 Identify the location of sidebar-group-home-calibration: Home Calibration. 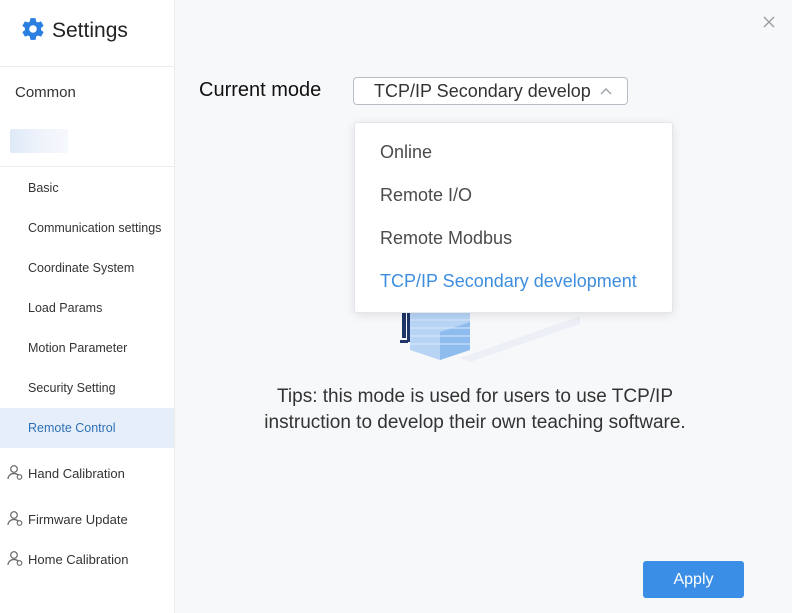
(87, 559).